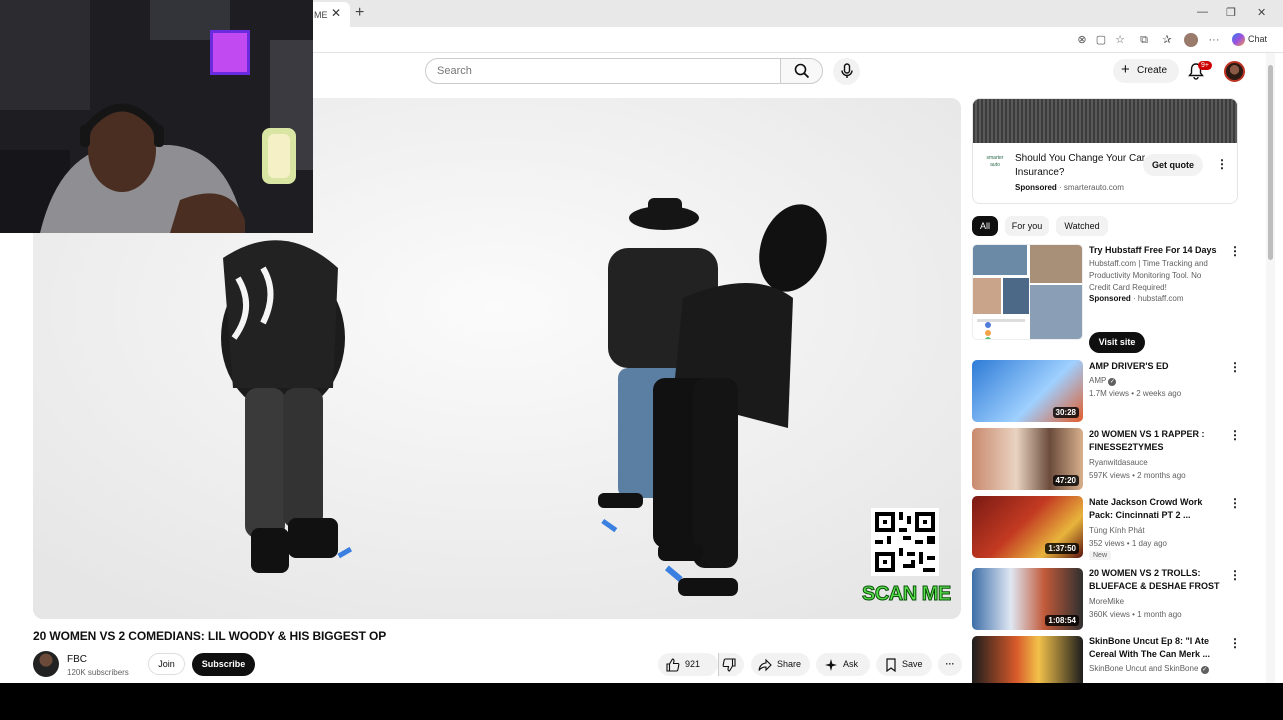 This screenshot has width=1283, height=720. I want to click on search-button, so click(801, 71).